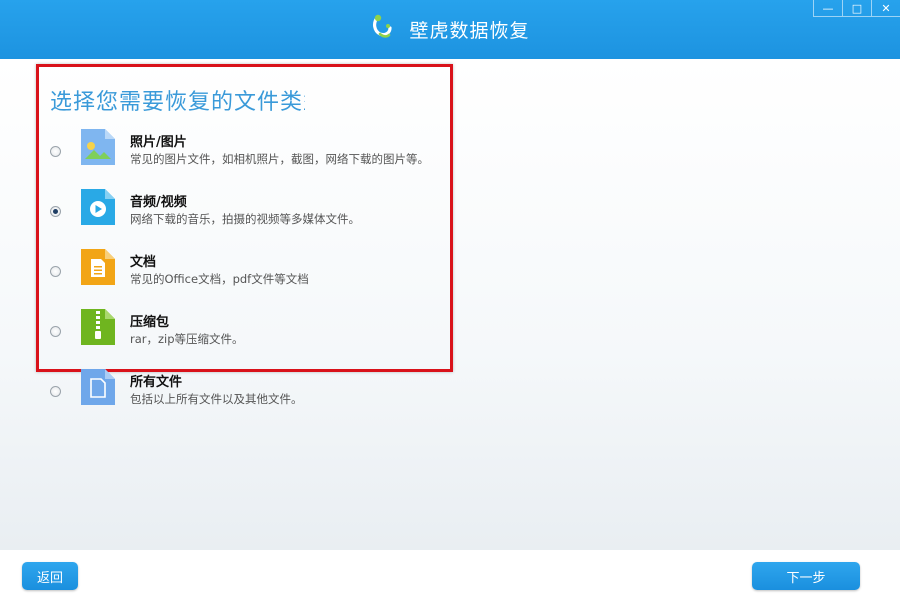 The width and height of the screenshot is (900, 600). I want to click on next-button: 下一步, so click(806, 576).